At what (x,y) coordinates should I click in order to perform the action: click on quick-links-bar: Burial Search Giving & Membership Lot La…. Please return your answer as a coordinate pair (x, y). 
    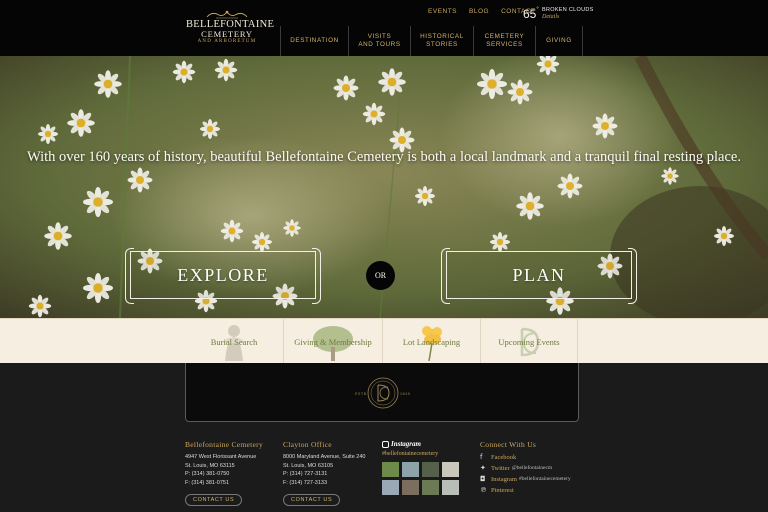
    Looking at the image, I should click on (384, 341).